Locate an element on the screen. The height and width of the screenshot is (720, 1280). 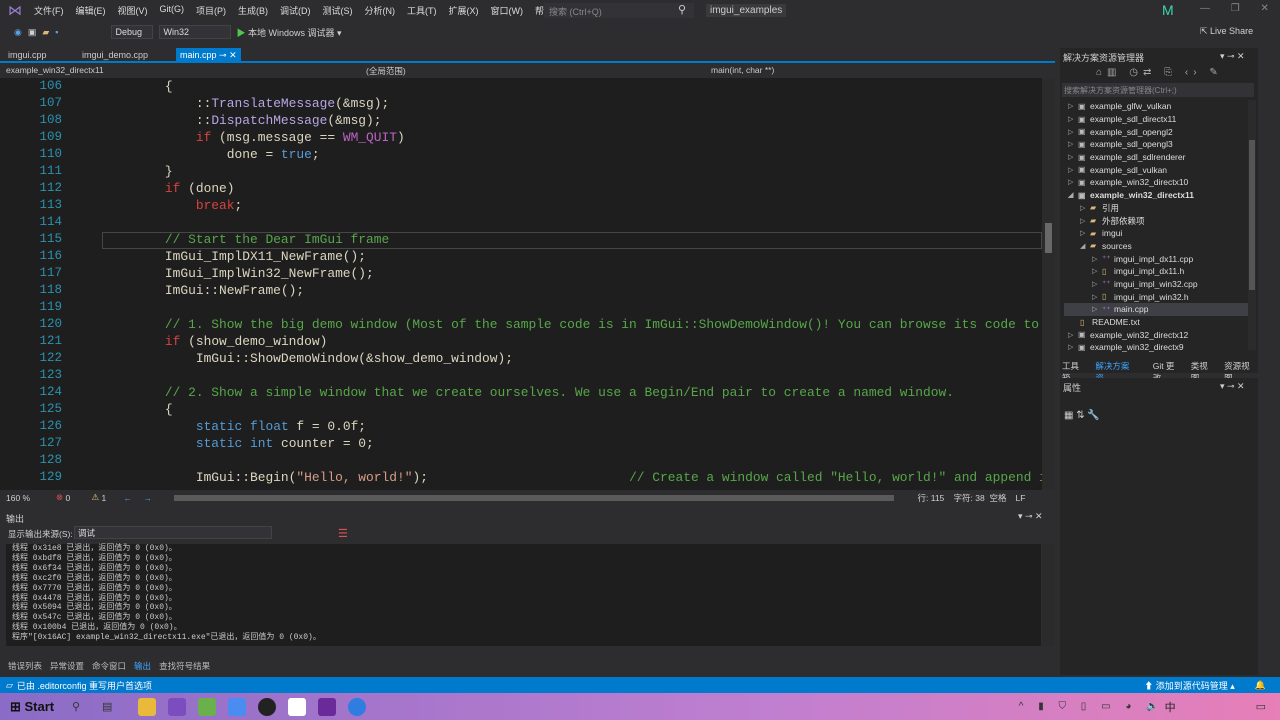
search-input: 搜索 (Ctrl+Q) is located at coordinates (619, 10).